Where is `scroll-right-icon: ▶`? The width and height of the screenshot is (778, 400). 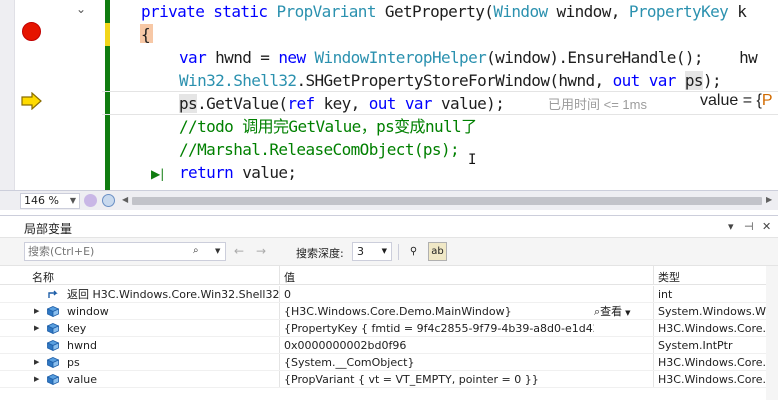 scroll-right-icon: ▶ is located at coordinates (769, 199).